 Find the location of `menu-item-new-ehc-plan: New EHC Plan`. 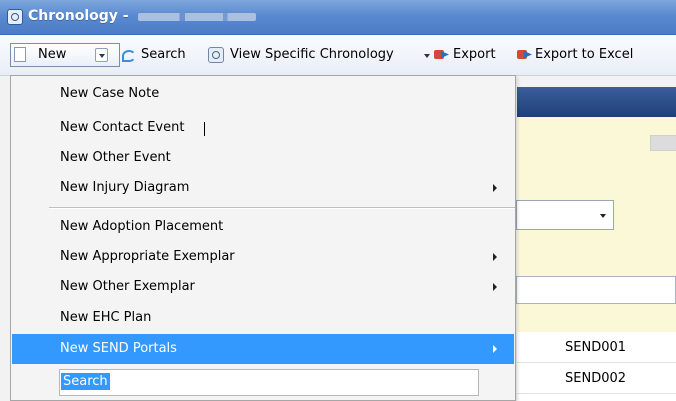

menu-item-new-ehc-plan: New EHC Plan is located at coordinates (263, 318).